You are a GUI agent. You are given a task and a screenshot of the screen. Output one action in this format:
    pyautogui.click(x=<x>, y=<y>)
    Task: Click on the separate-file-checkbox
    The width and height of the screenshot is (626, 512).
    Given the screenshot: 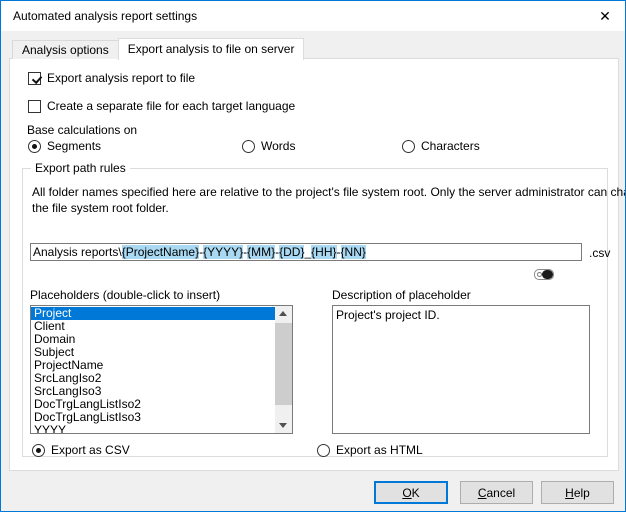 What is the action you would take?
    pyautogui.click(x=34, y=106)
    